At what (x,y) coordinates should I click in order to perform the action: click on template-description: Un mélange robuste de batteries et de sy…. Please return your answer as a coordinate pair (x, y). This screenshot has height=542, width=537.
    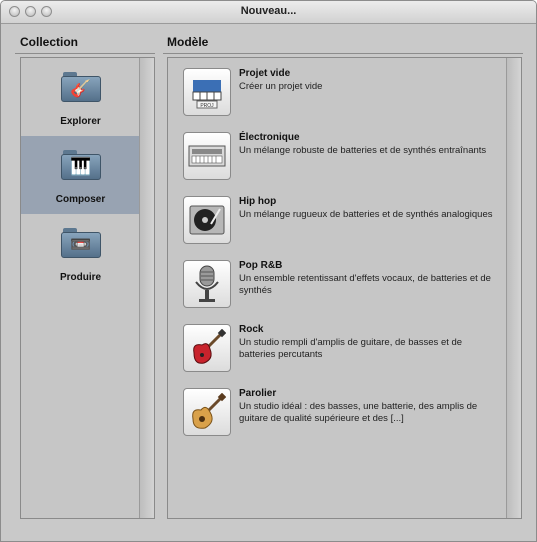
    Looking at the image, I should click on (363, 150).